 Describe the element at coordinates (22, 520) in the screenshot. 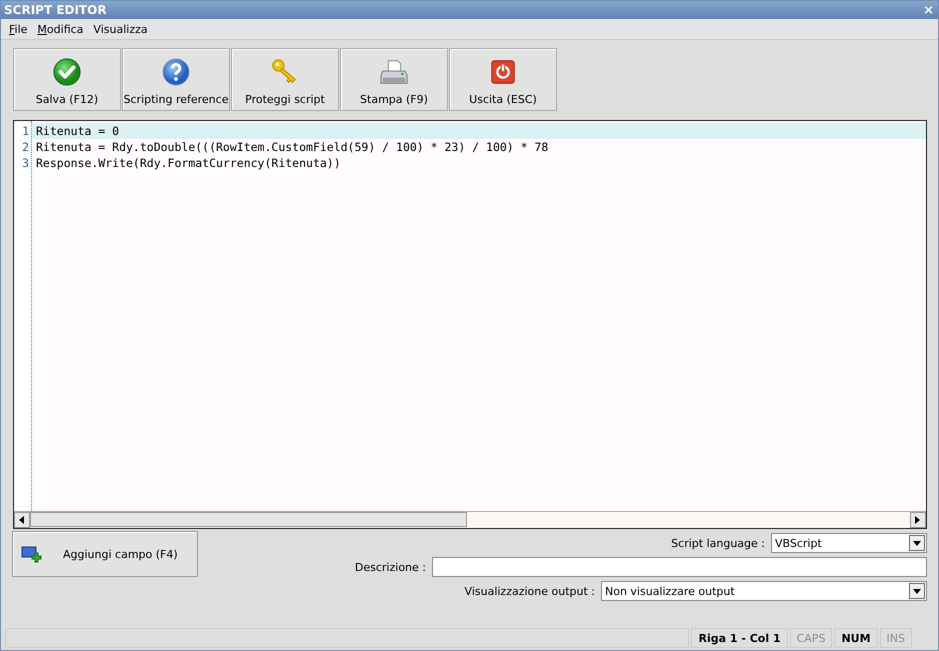

I see `left-arrow-icon` at that location.